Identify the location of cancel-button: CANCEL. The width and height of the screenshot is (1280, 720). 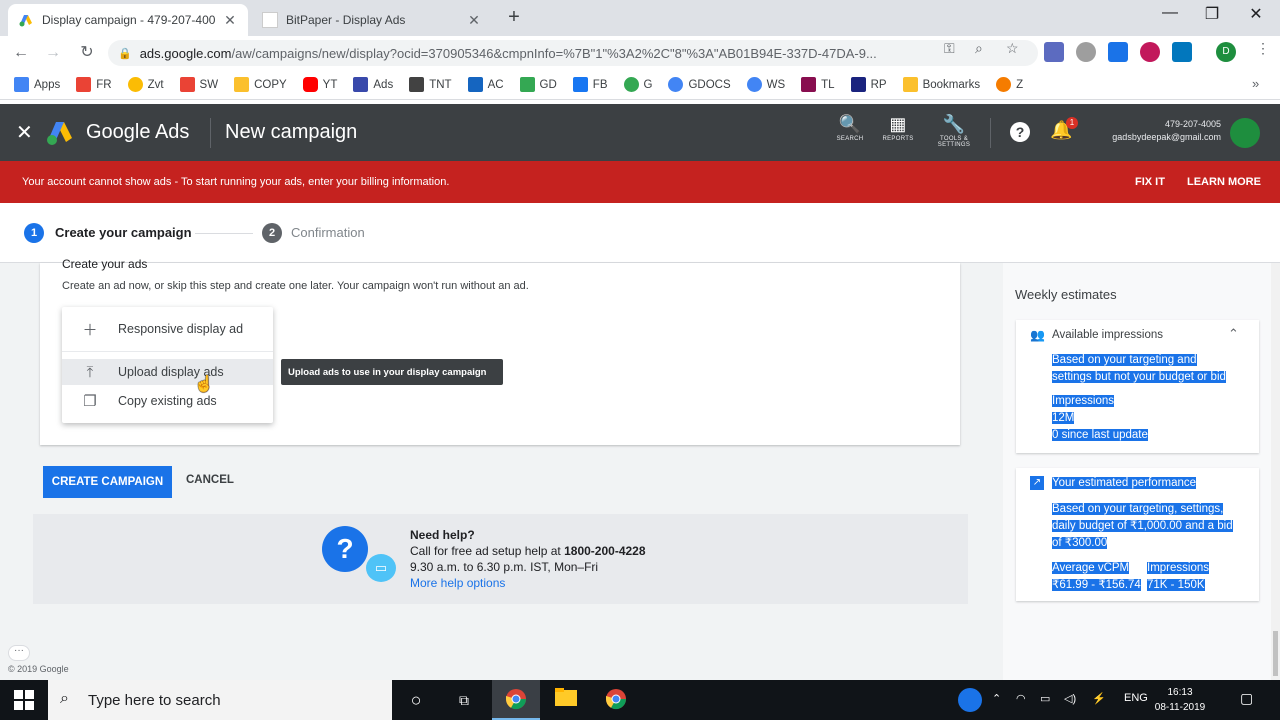
(210, 480).